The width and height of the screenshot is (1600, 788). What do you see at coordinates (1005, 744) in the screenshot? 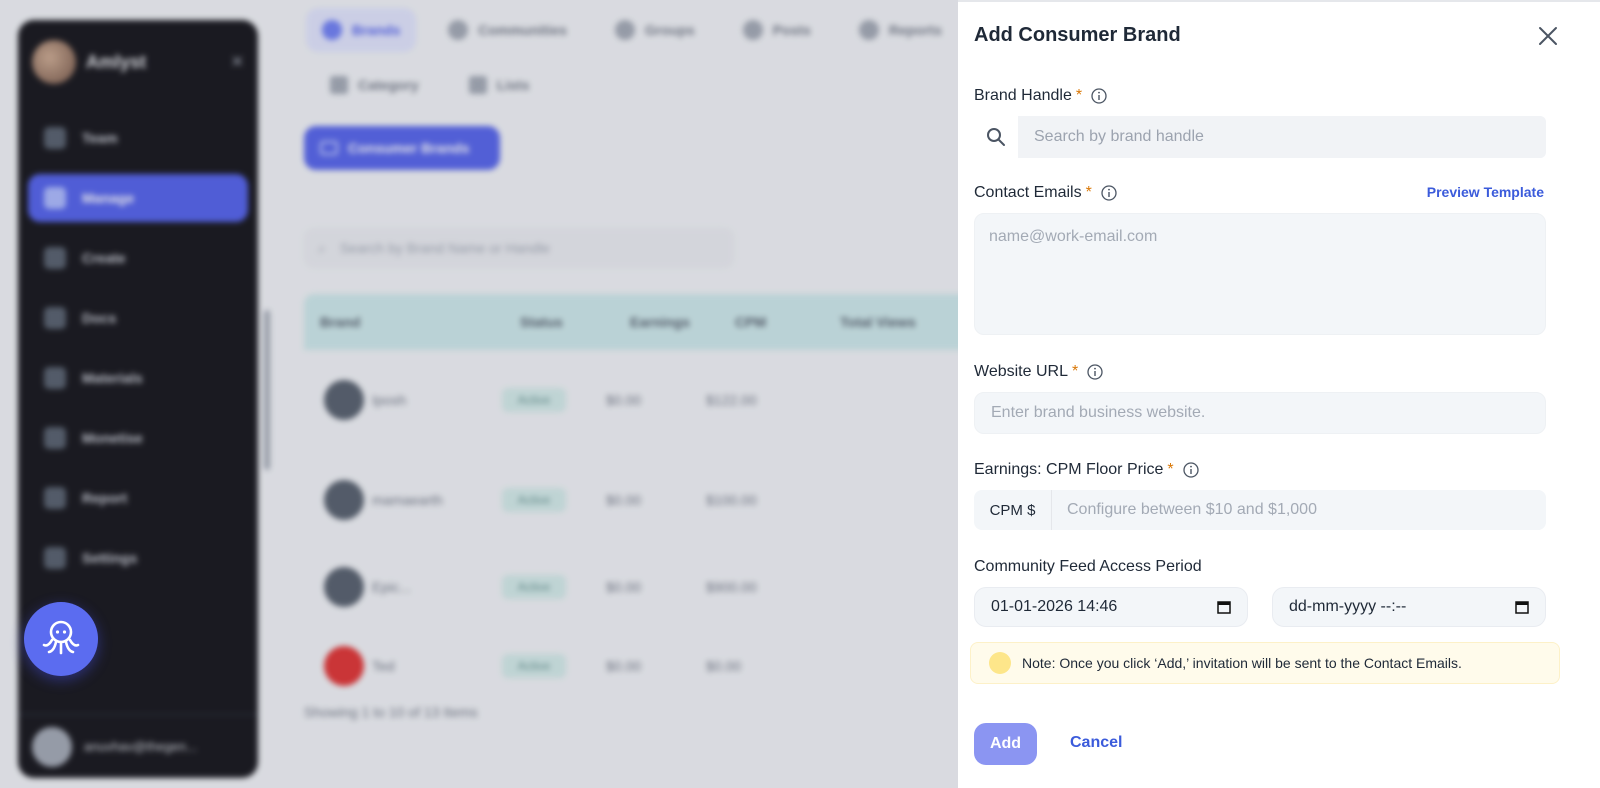
I see `add-button: Add` at bounding box center [1005, 744].